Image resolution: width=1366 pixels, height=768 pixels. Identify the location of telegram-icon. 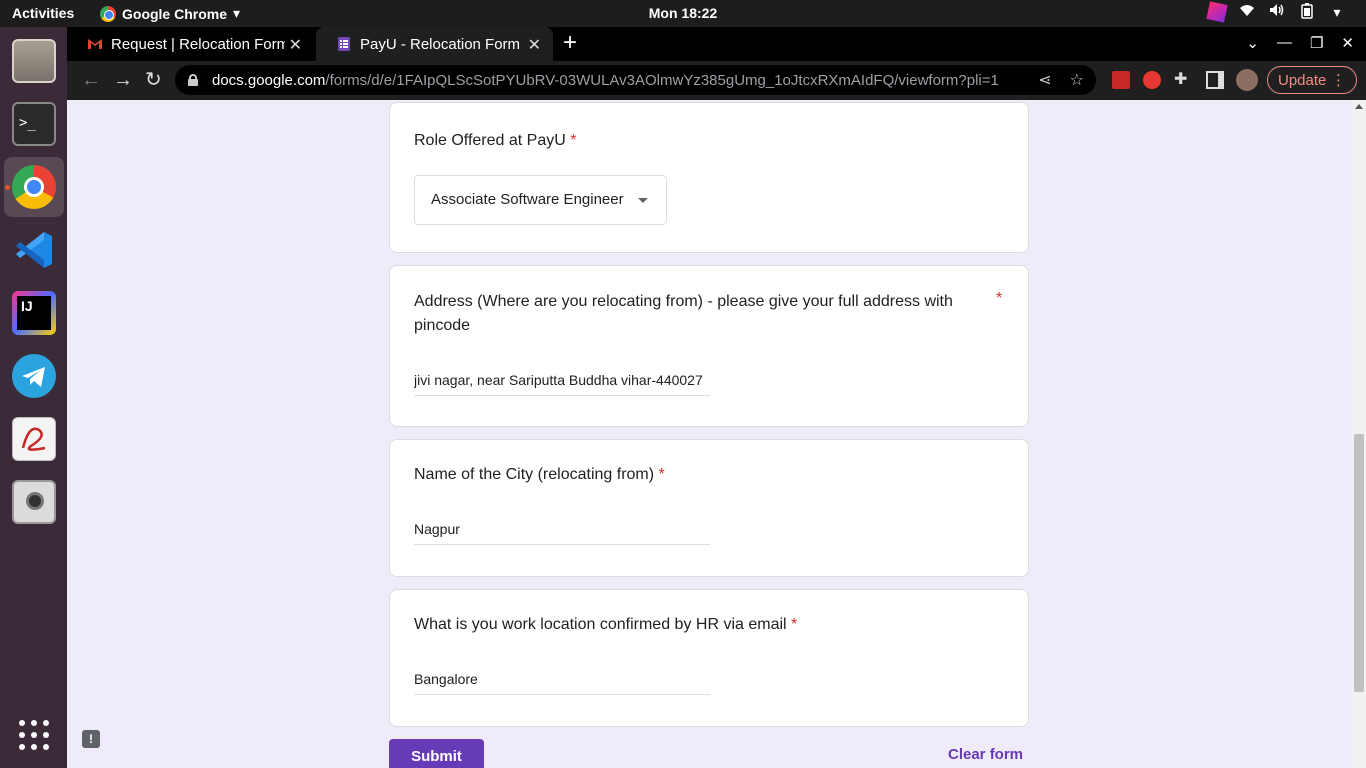
(34, 376).